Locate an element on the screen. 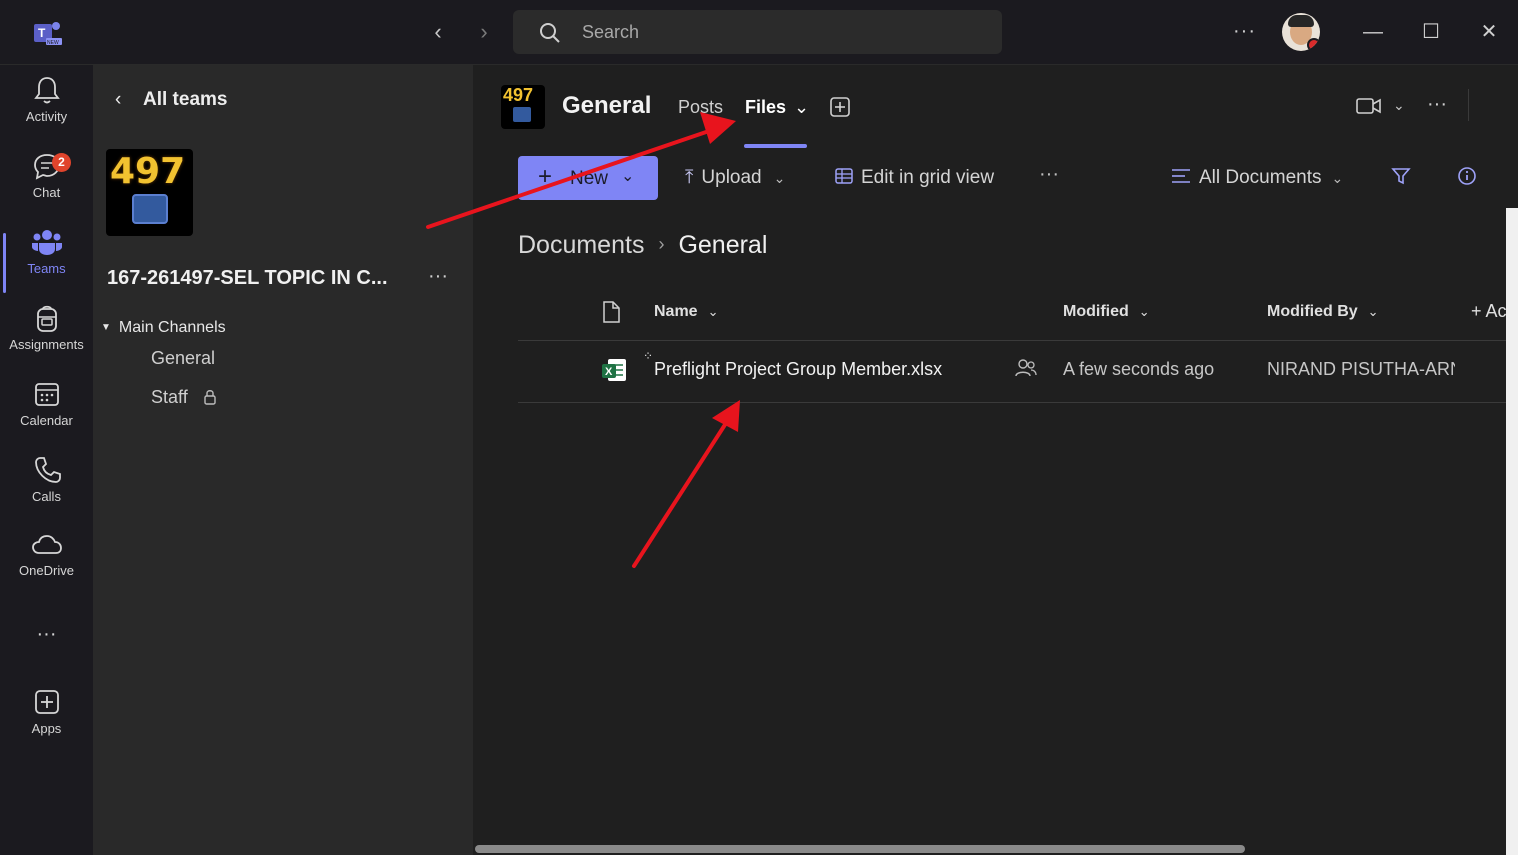  rail-label: OneDrive is located at coordinates (46, 570).